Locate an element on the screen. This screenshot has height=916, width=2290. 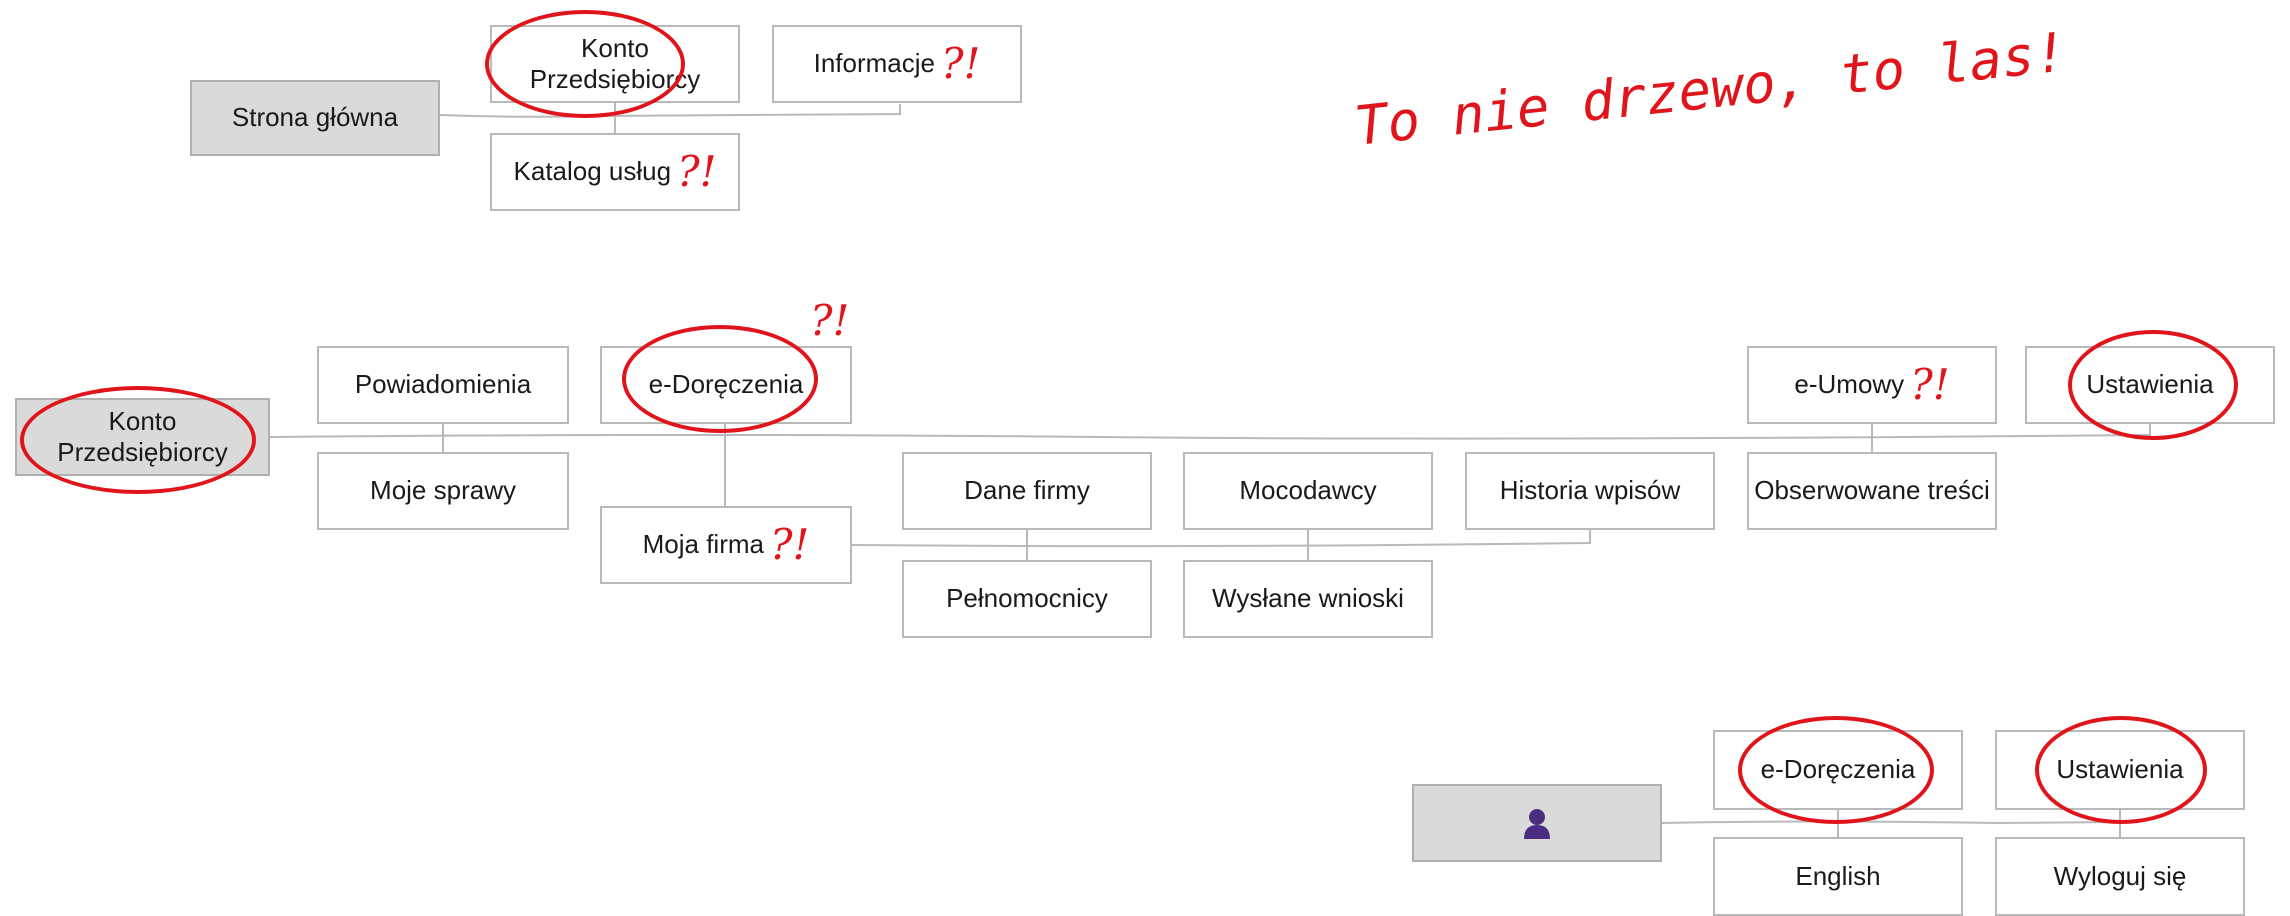
node-label: Mocodawcy is located at coordinates (1308, 490).